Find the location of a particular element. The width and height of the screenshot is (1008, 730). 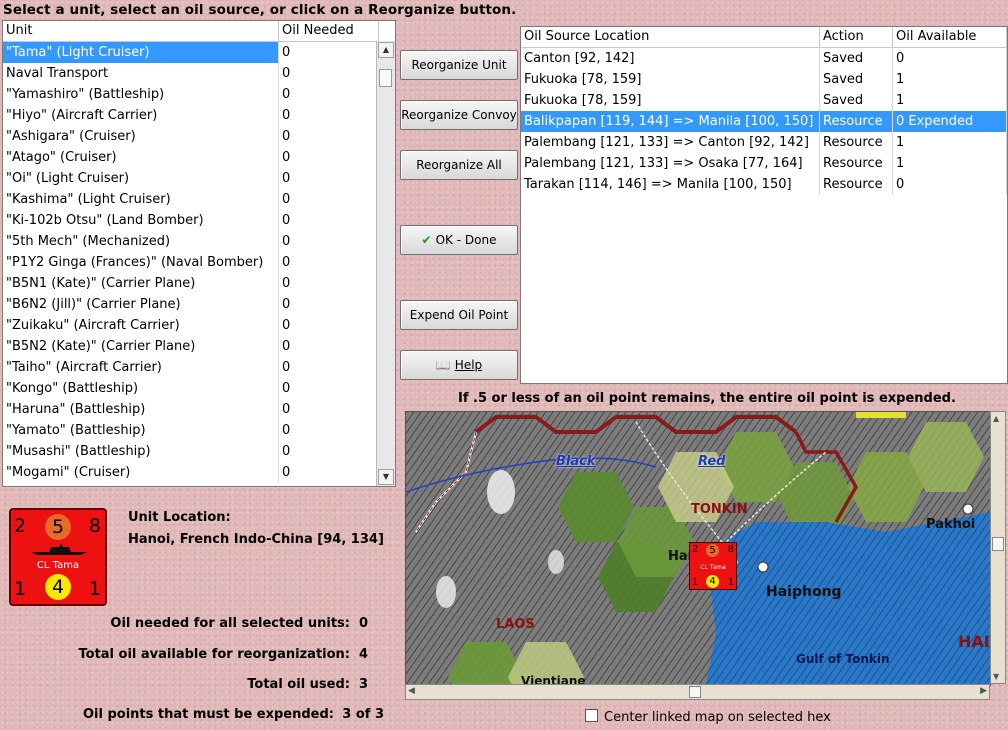

map-unit-counter: 2 5 8 CL Tama 1 4 1 is located at coordinates (713, 566).